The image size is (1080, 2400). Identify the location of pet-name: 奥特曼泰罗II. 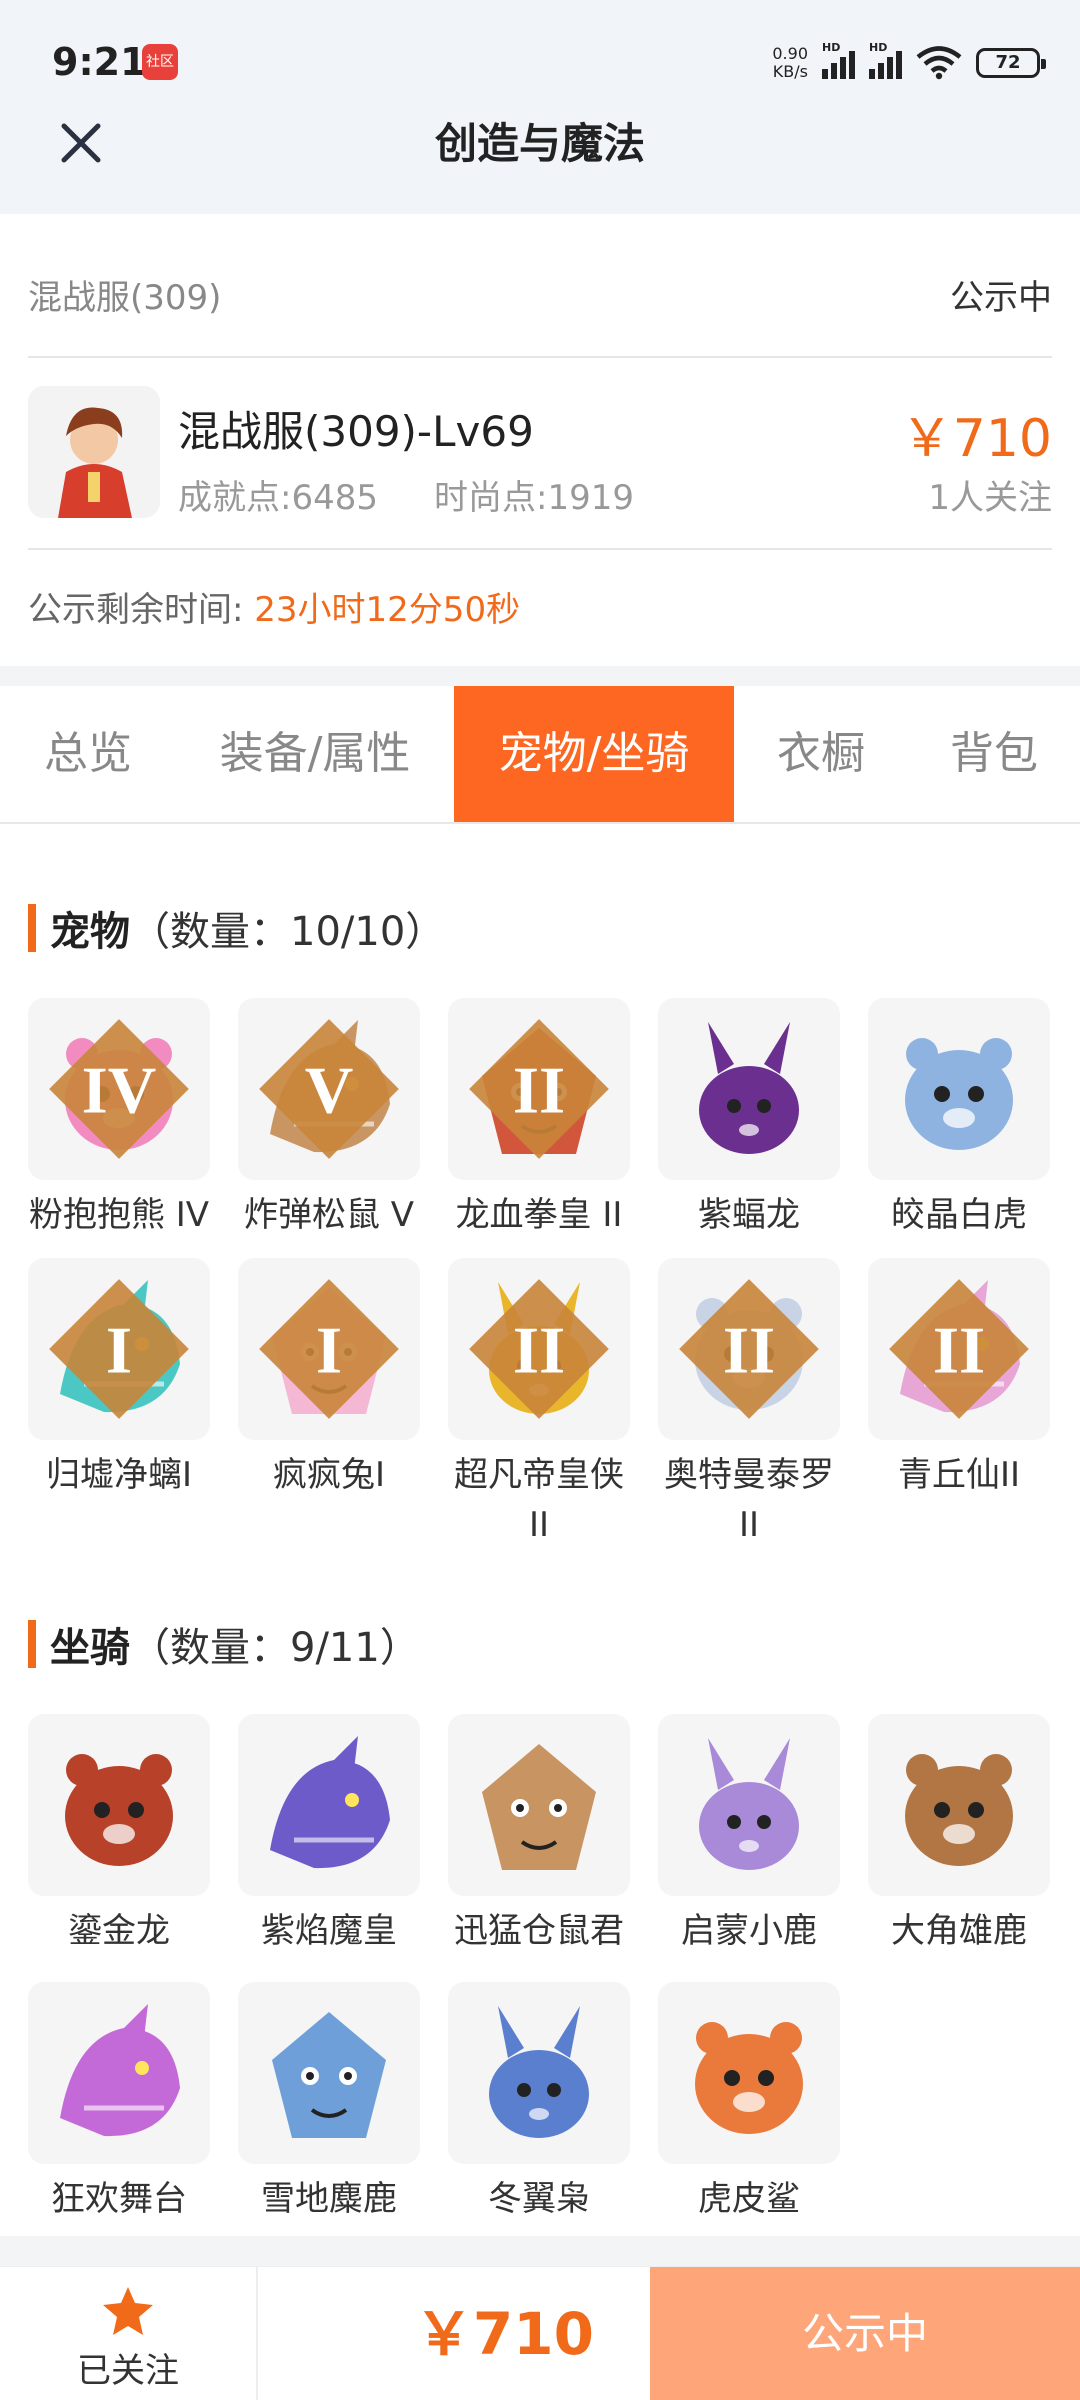
(749, 1500).